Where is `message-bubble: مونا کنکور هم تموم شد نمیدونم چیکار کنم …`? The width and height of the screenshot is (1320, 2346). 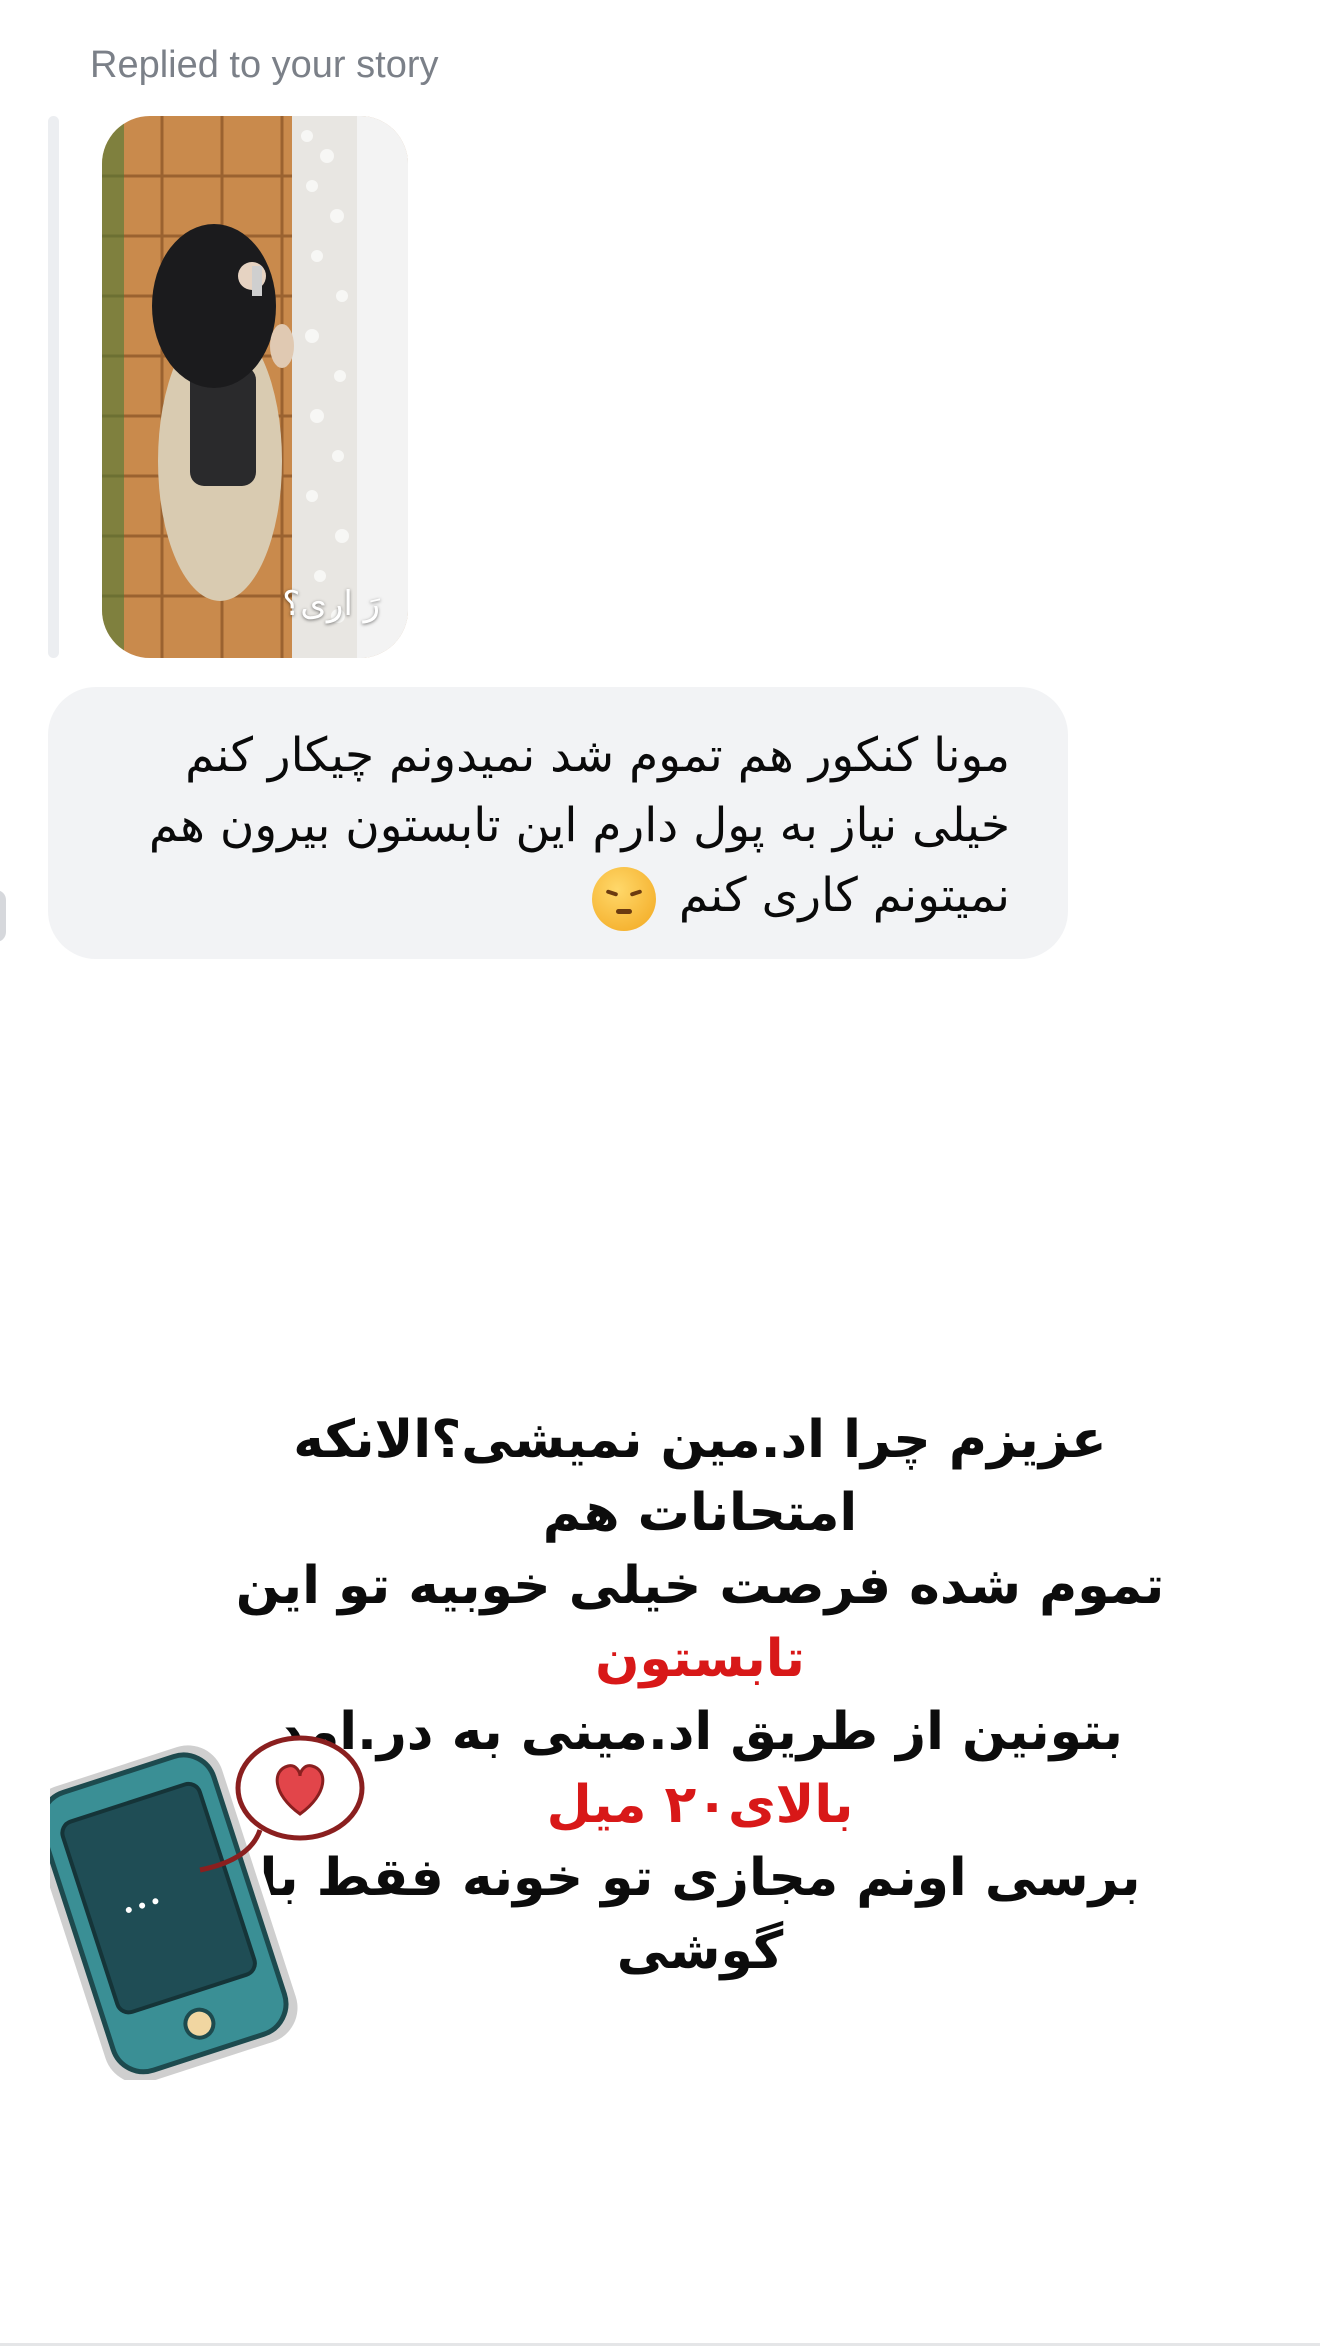
message-bubble: مونا کنکور هم تموم شد نمیدونم چیکار کنم … is located at coordinates (558, 823).